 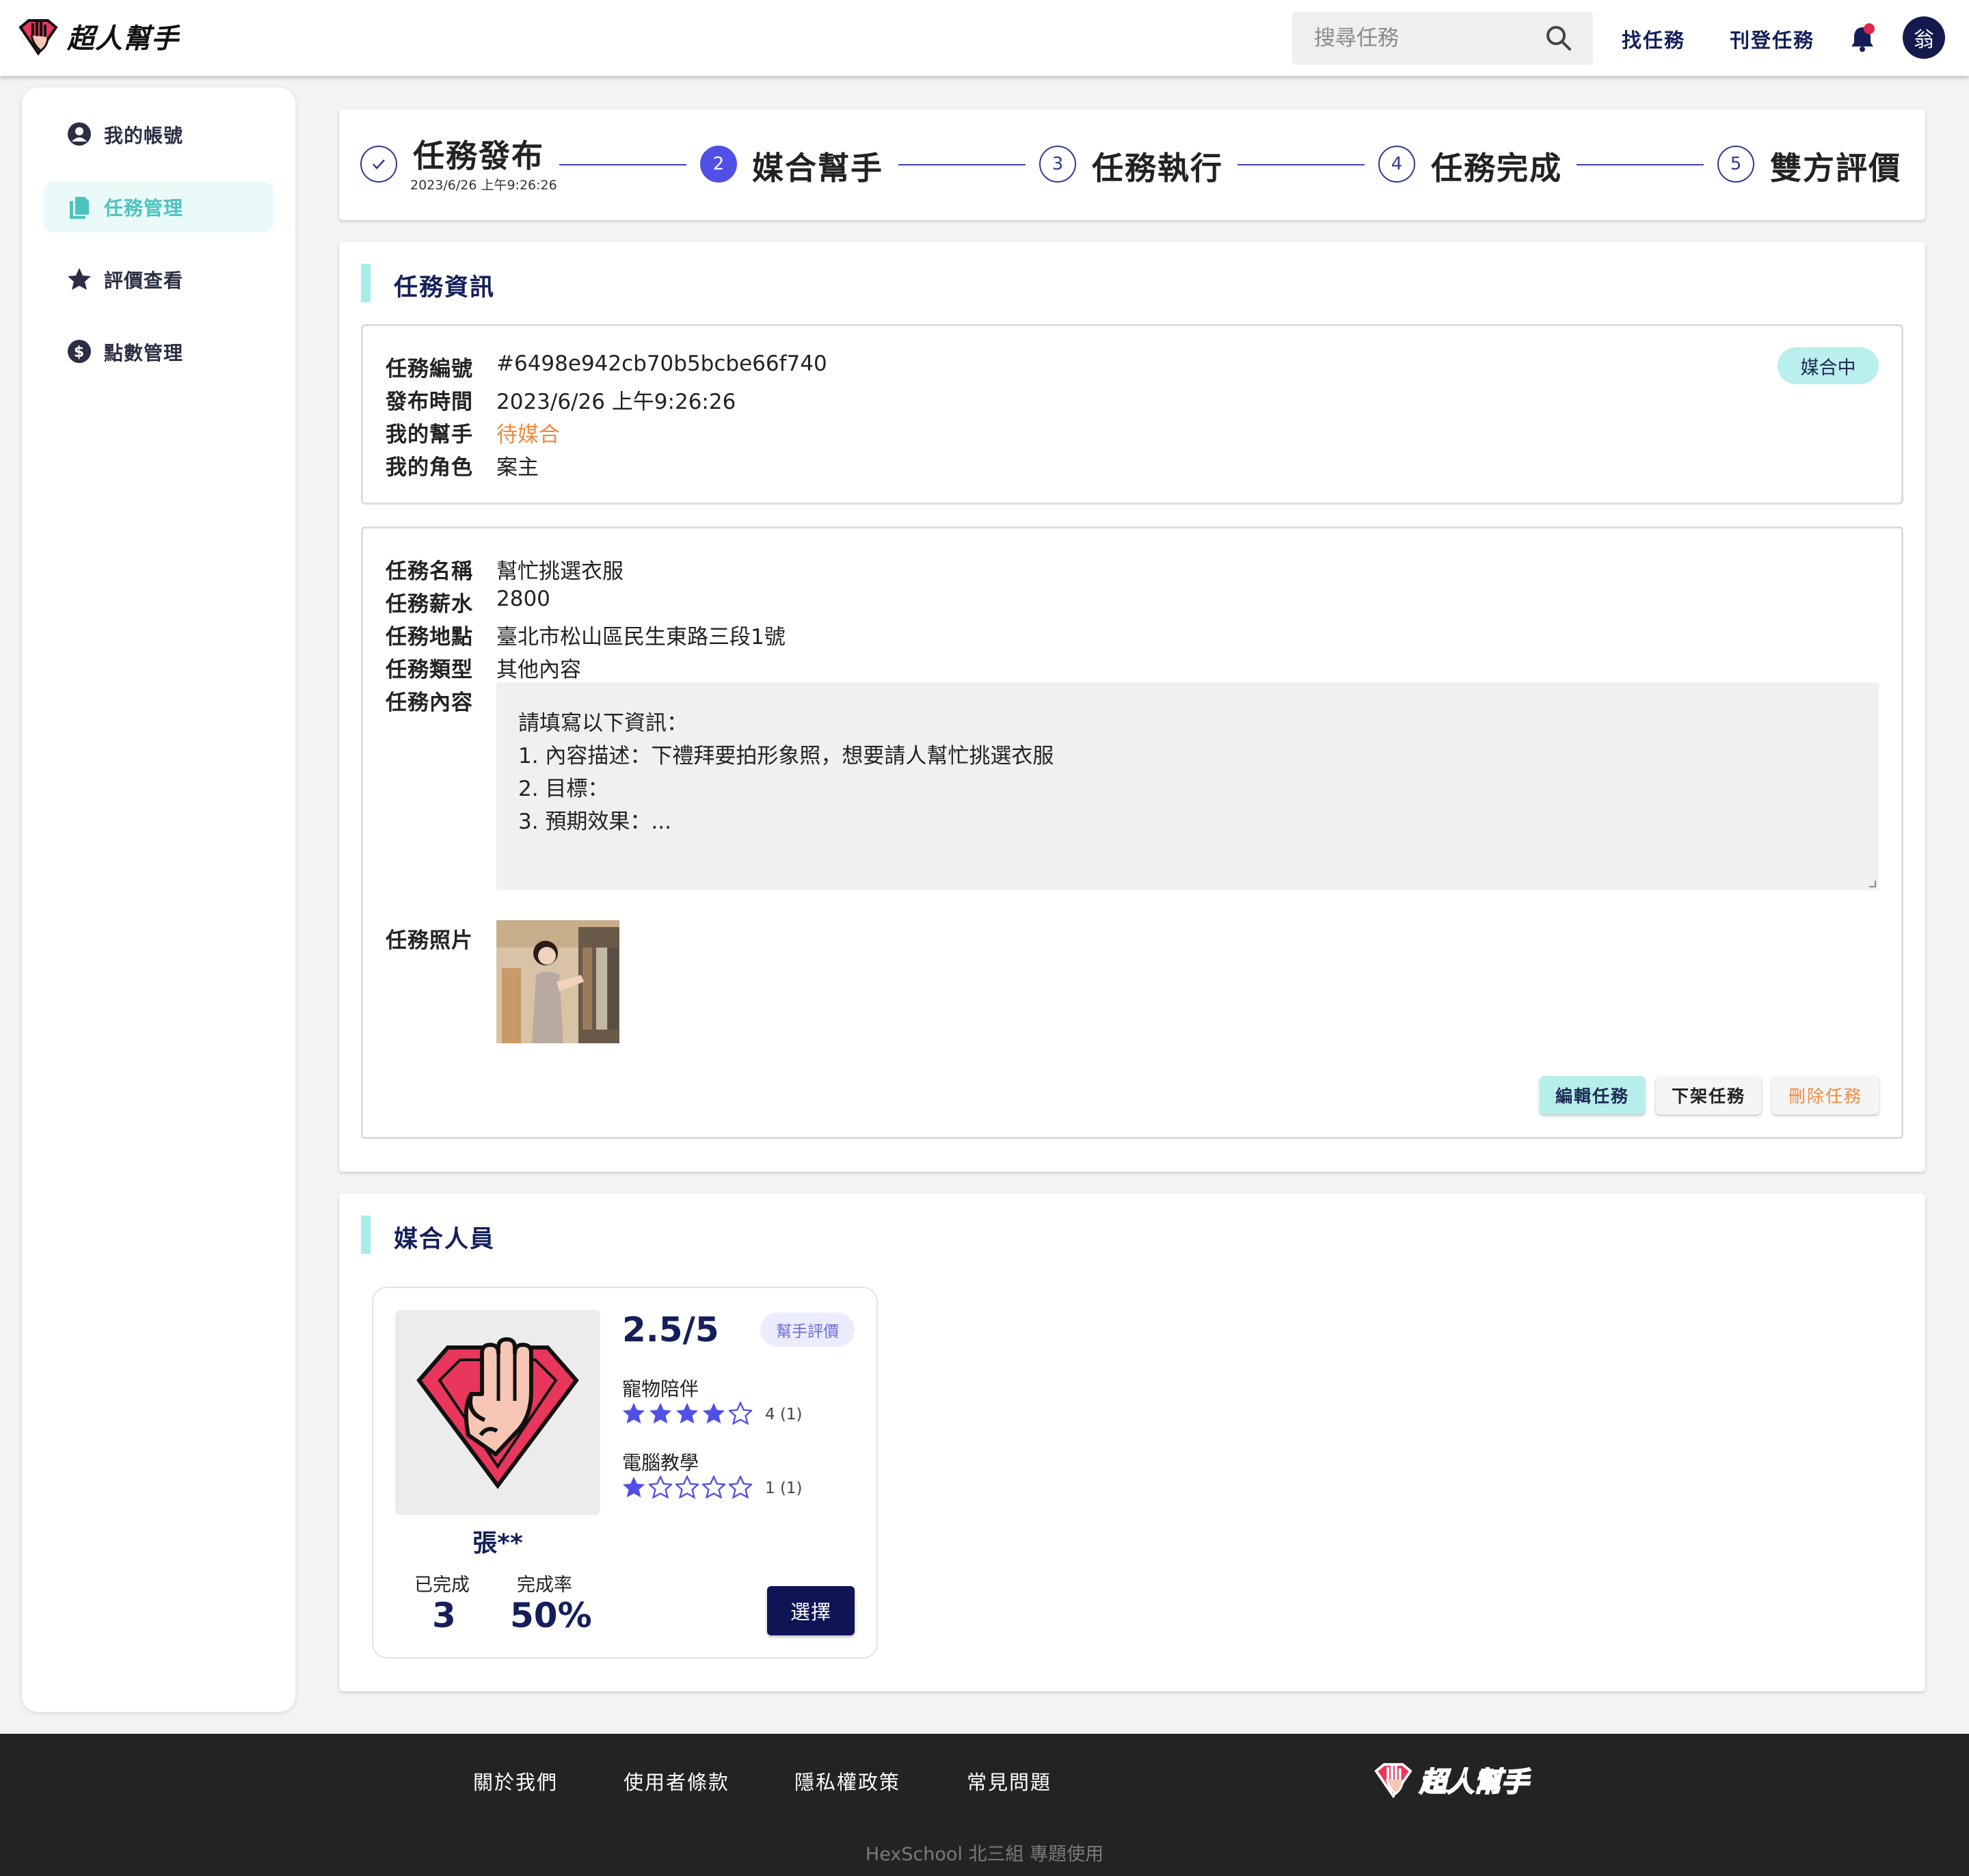 I want to click on footer-logo: 超人幫手, so click(x=1451, y=1779).